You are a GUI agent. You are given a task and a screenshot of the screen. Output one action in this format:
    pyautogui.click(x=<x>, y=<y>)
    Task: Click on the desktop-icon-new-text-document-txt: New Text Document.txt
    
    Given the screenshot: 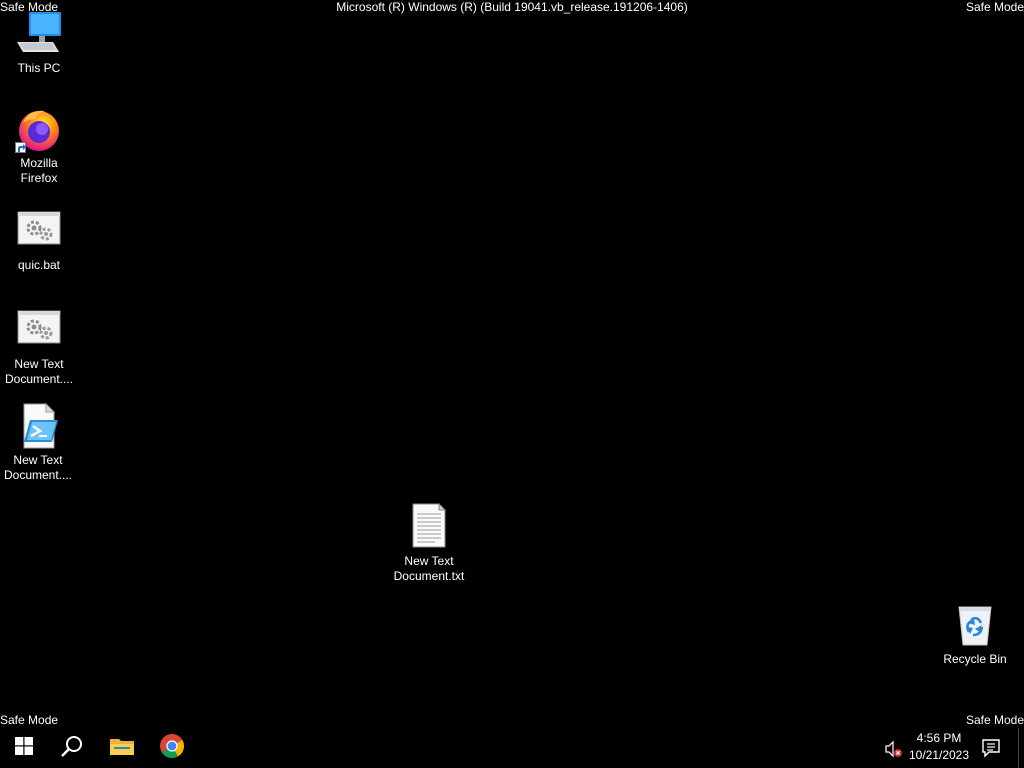 What is the action you would take?
    pyautogui.click(x=429, y=543)
    